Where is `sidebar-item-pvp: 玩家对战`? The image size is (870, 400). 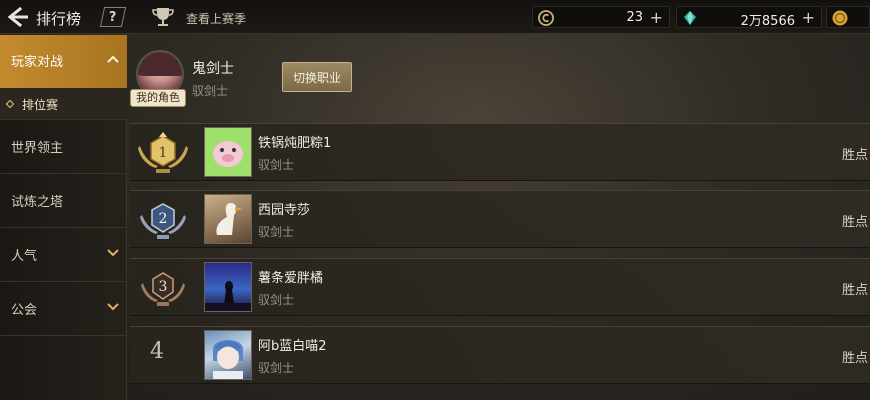
sidebar-item-pvp: 玩家对战 is located at coordinates (63, 61).